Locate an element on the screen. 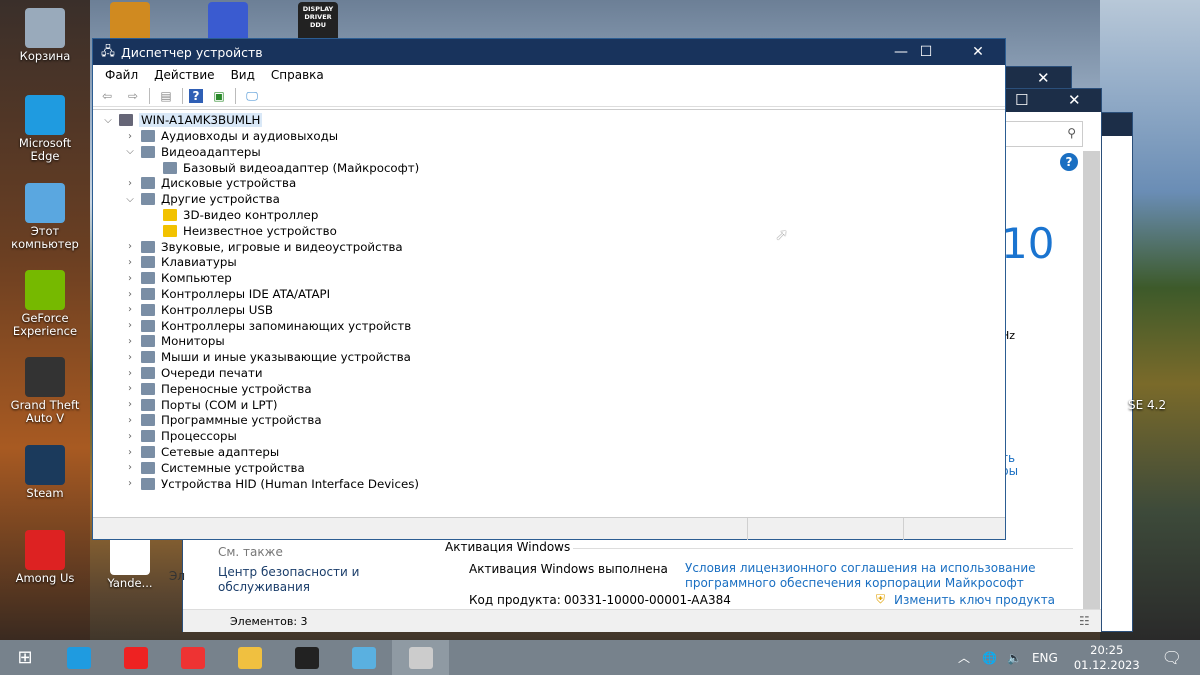 This screenshot has width=1200, height=675. tree-item: › Аудиовходы и аудиовыходы is located at coordinates (230, 136).